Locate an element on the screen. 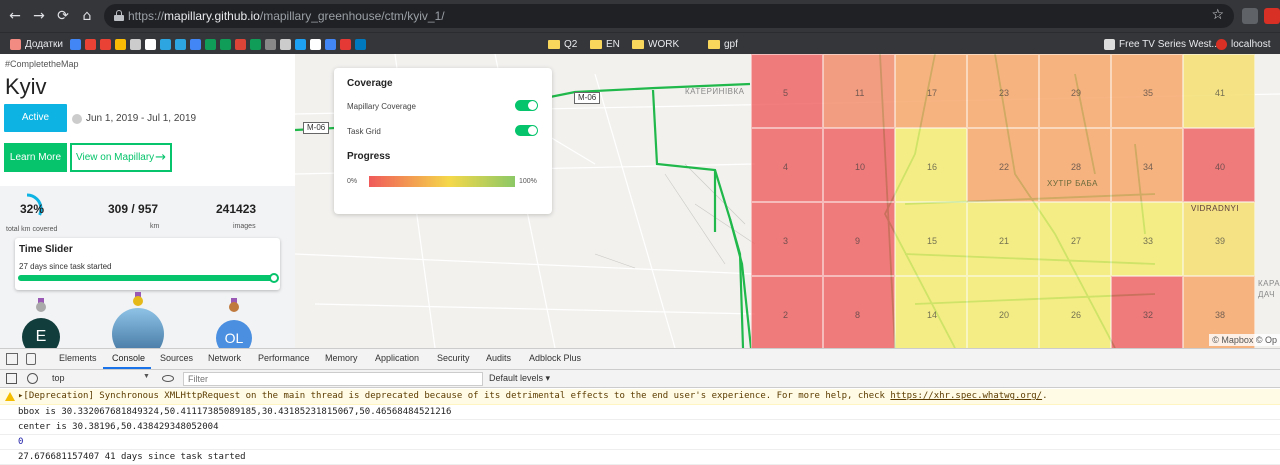  grid-cell-label: 9 is located at coordinates (858, 241).